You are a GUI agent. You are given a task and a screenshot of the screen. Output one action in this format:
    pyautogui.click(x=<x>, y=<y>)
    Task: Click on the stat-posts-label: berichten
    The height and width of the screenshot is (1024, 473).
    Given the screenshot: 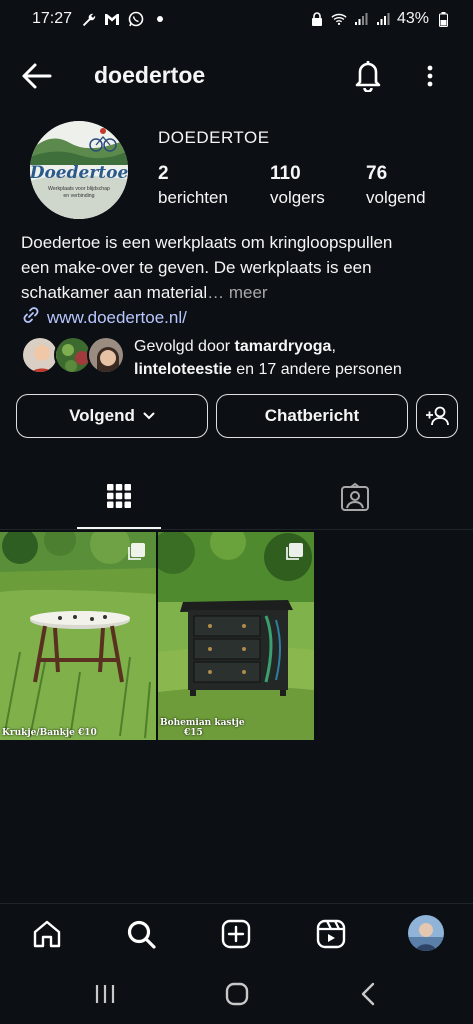 What is the action you would take?
    pyautogui.click(x=193, y=197)
    